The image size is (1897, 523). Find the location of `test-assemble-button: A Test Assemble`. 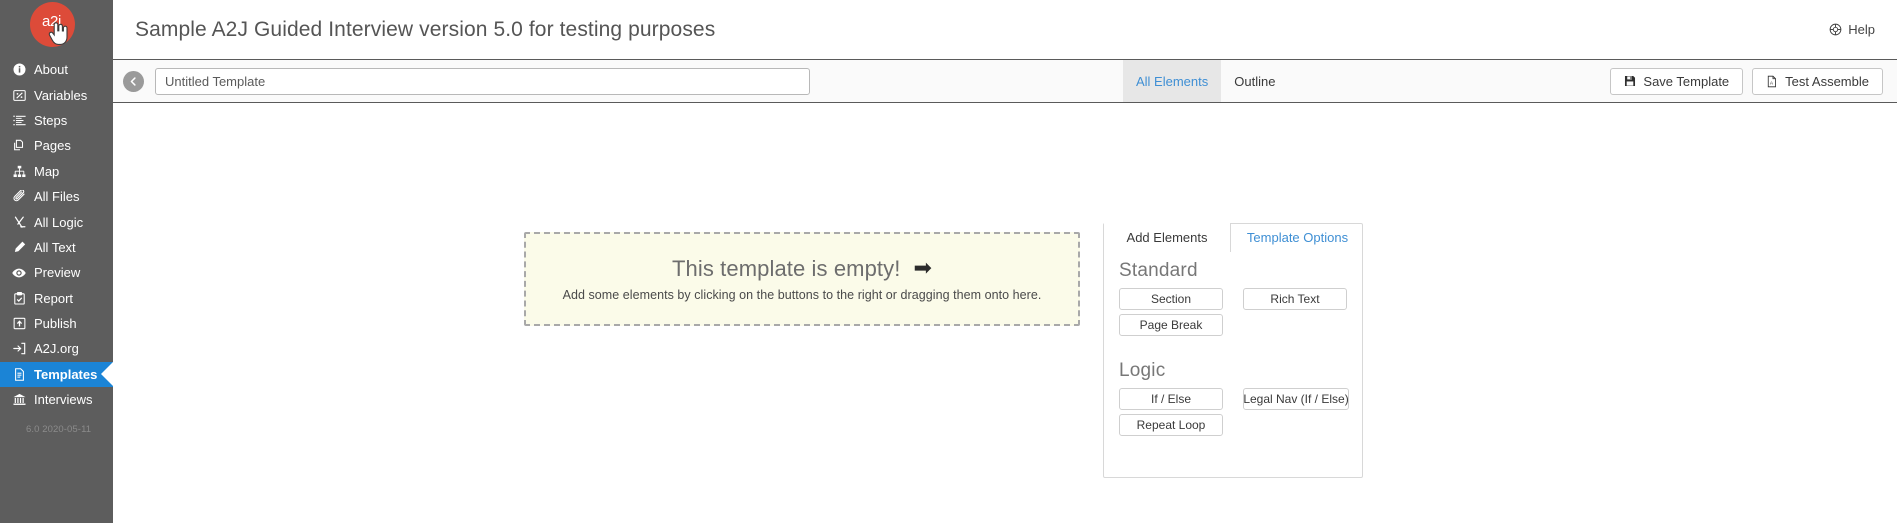

test-assemble-button: A Test Assemble is located at coordinates (1817, 81).